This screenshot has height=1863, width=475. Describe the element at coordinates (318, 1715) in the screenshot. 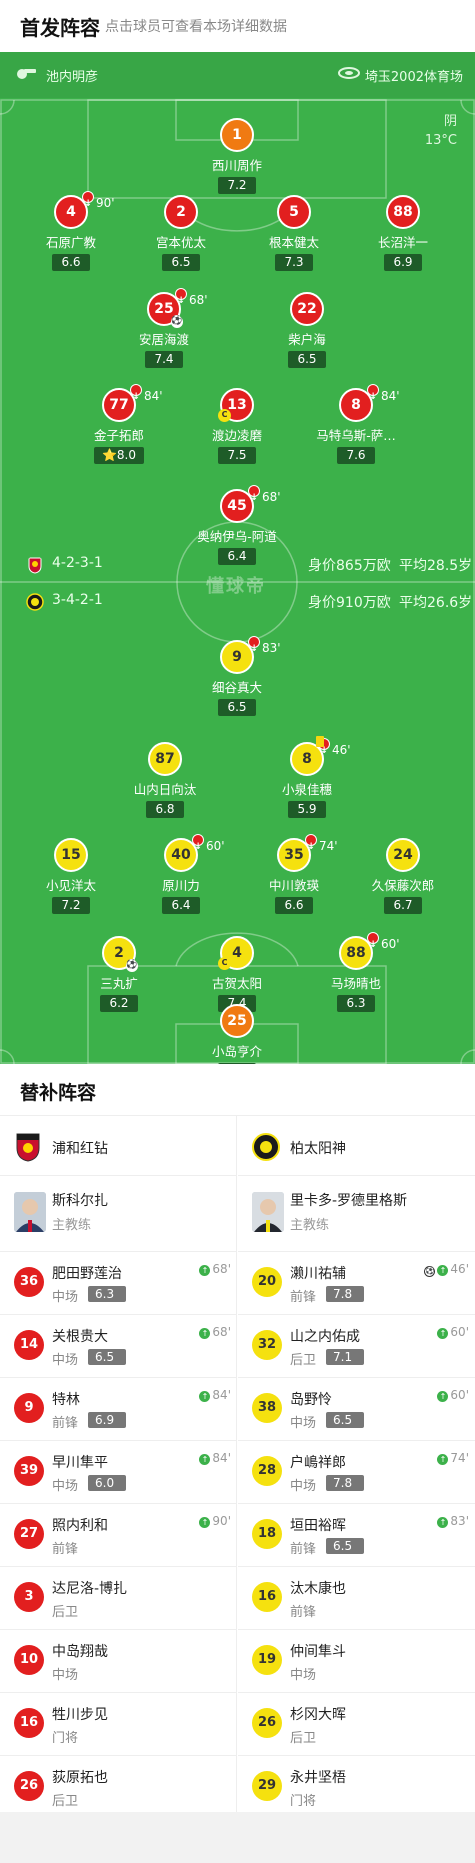

I see `sub-player-name: 杉冈大晖` at that location.